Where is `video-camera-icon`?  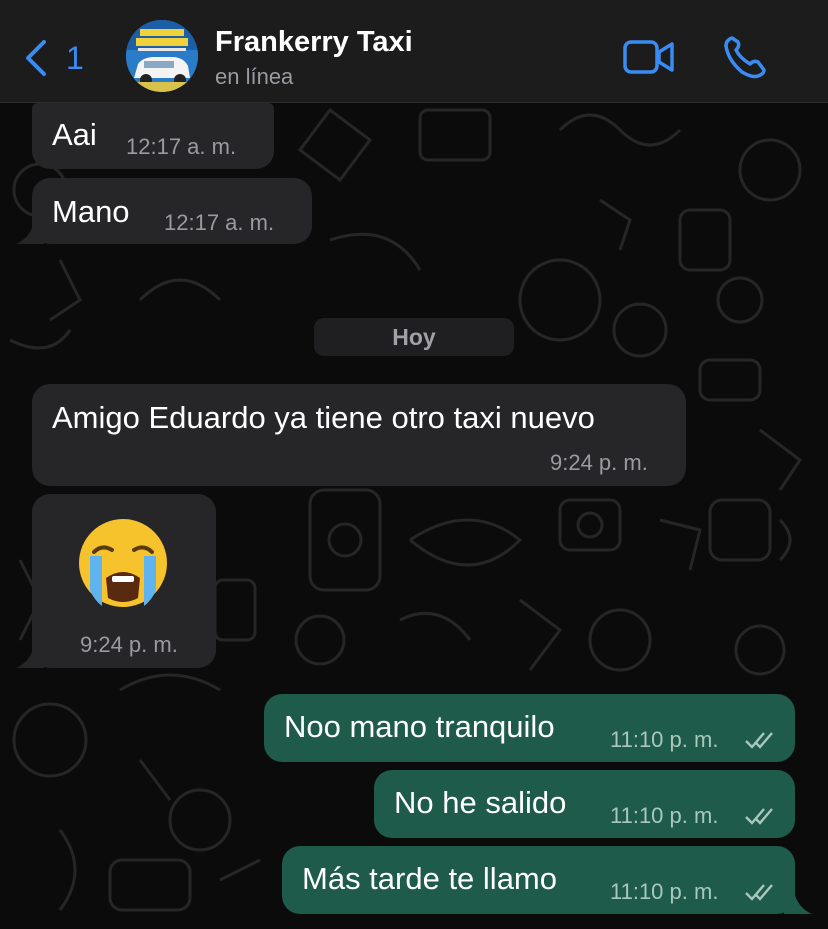
video-camera-icon is located at coordinates (649, 57).